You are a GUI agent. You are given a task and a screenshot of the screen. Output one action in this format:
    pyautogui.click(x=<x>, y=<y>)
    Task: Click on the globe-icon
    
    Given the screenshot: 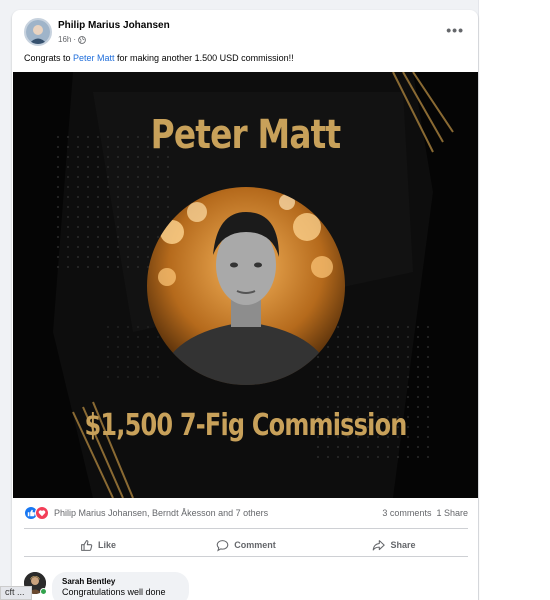 What is the action you would take?
    pyautogui.click(x=82, y=39)
    